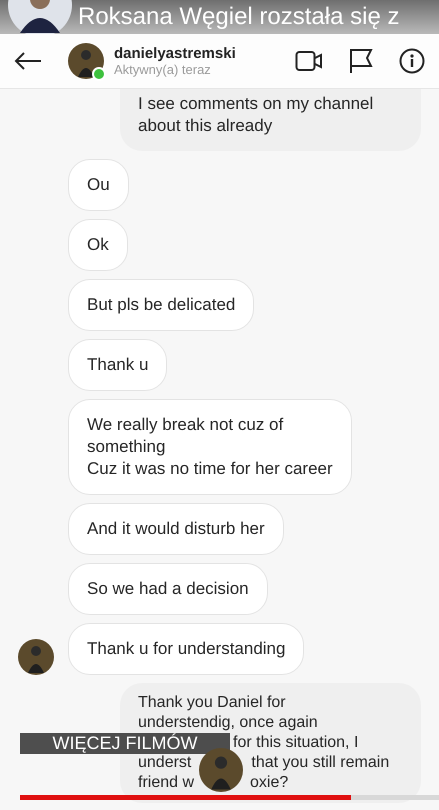  What do you see at coordinates (256, 104) in the screenshot?
I see `message-text: I see comments on my channel` at bounding box center [256, 104].